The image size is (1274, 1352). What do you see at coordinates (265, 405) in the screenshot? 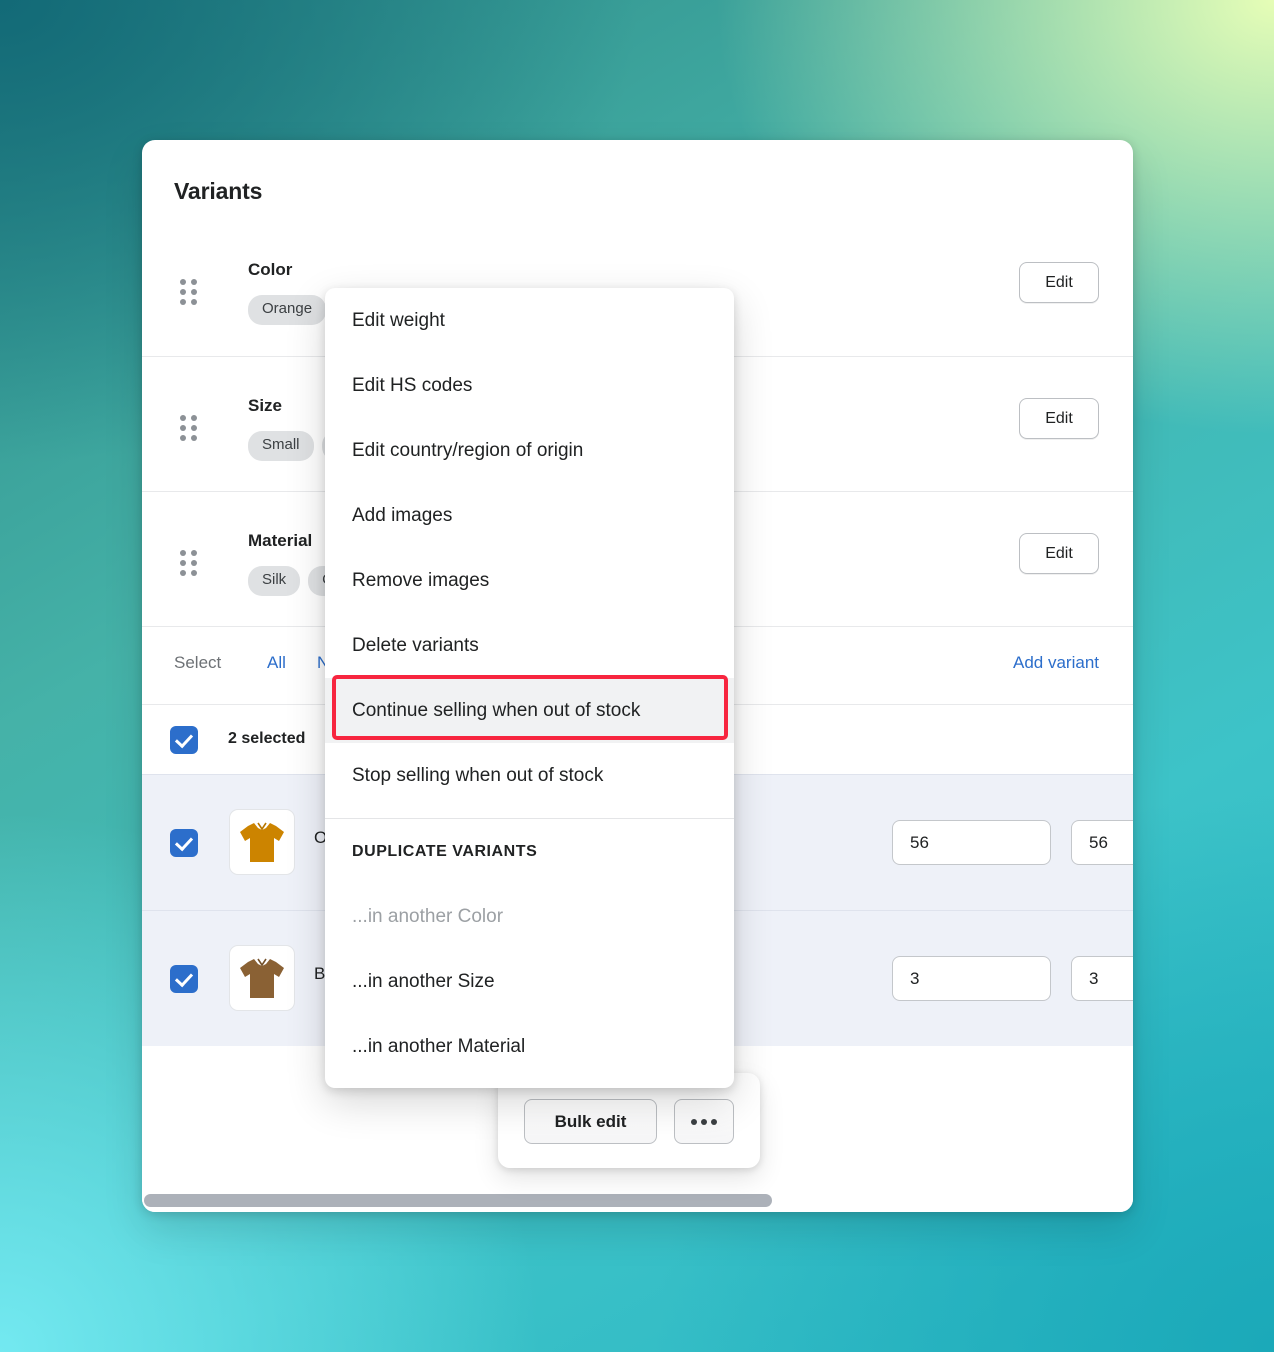
I see `option-name: Size` at bounding box center [265, 405].